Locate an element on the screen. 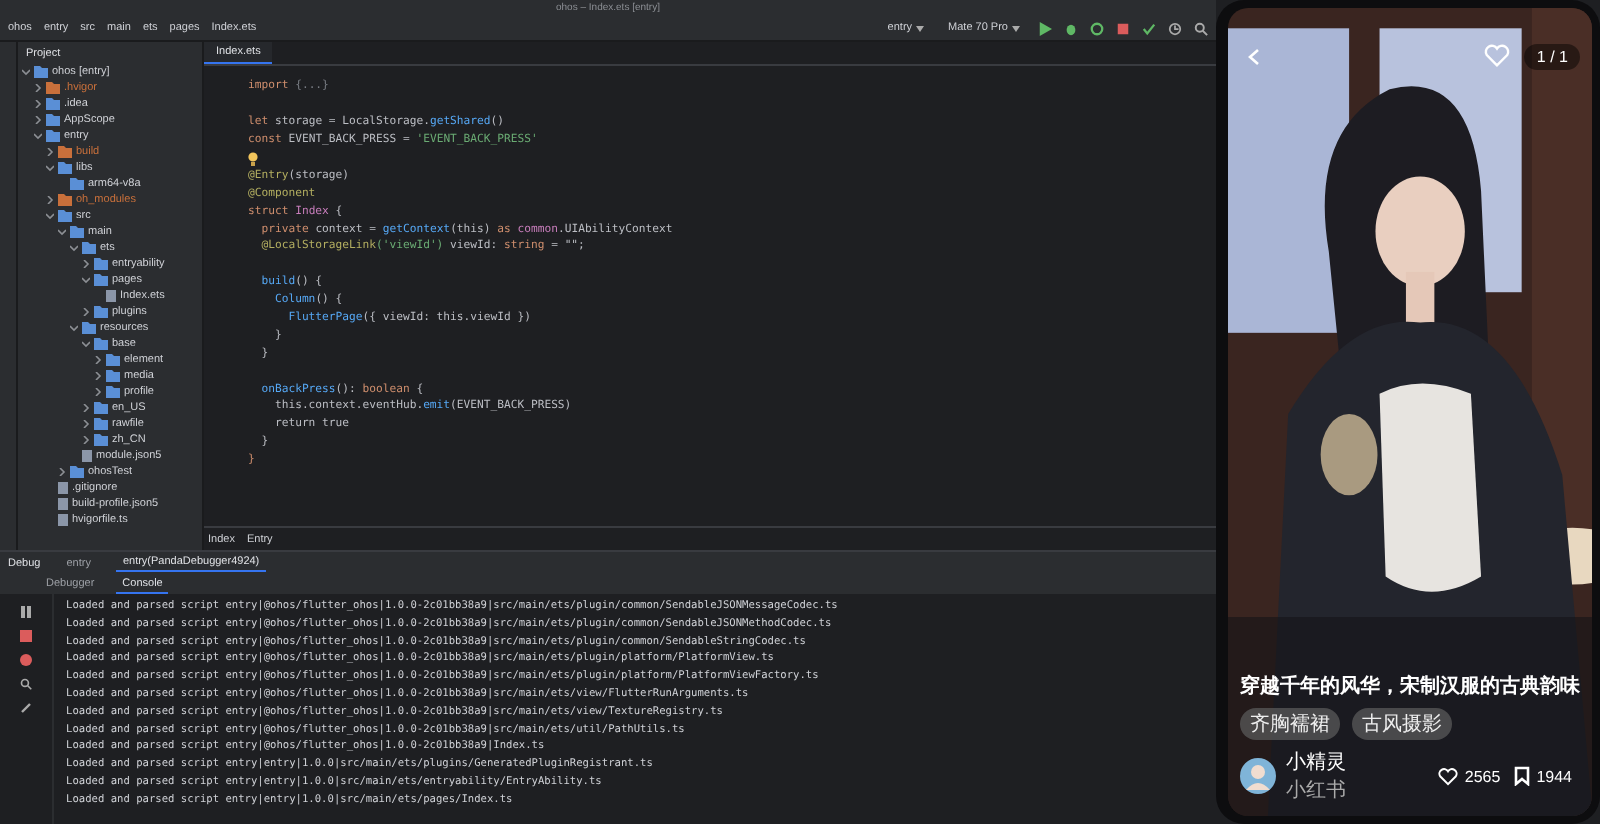 Image resolution: width=1600 pixels, height=824 pixels. run-icon is located at coordinates (1045, 28).